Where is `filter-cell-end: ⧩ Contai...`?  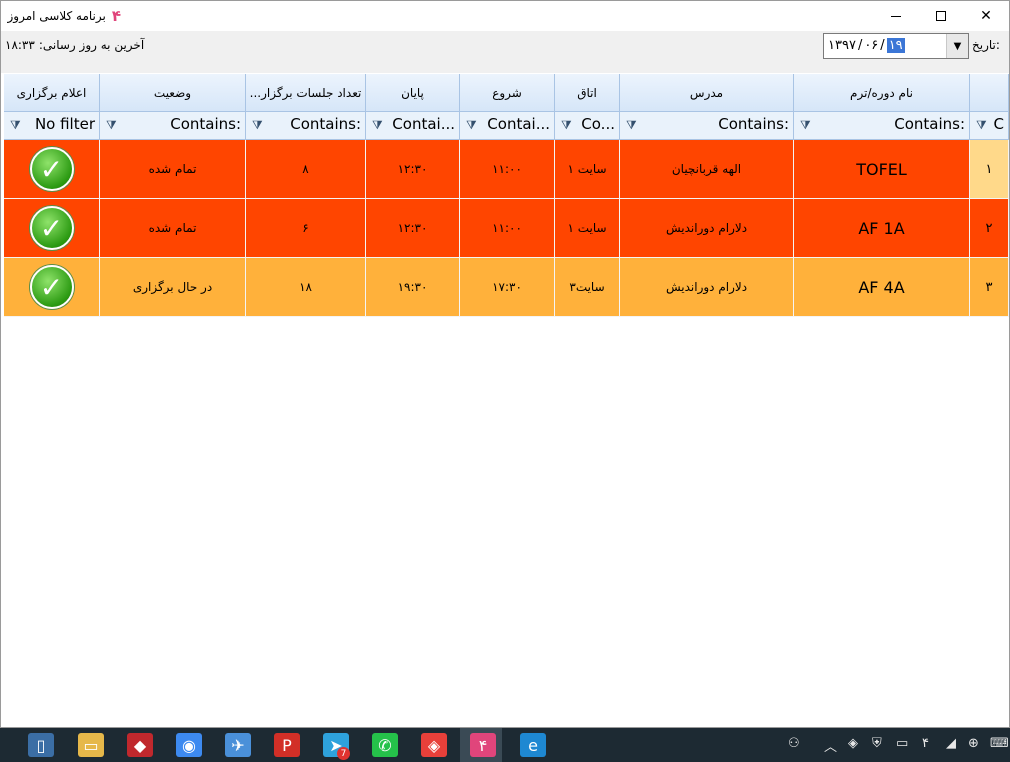 filter-cell-end: ⧩ Contai... is located at coordinates (413, 126).